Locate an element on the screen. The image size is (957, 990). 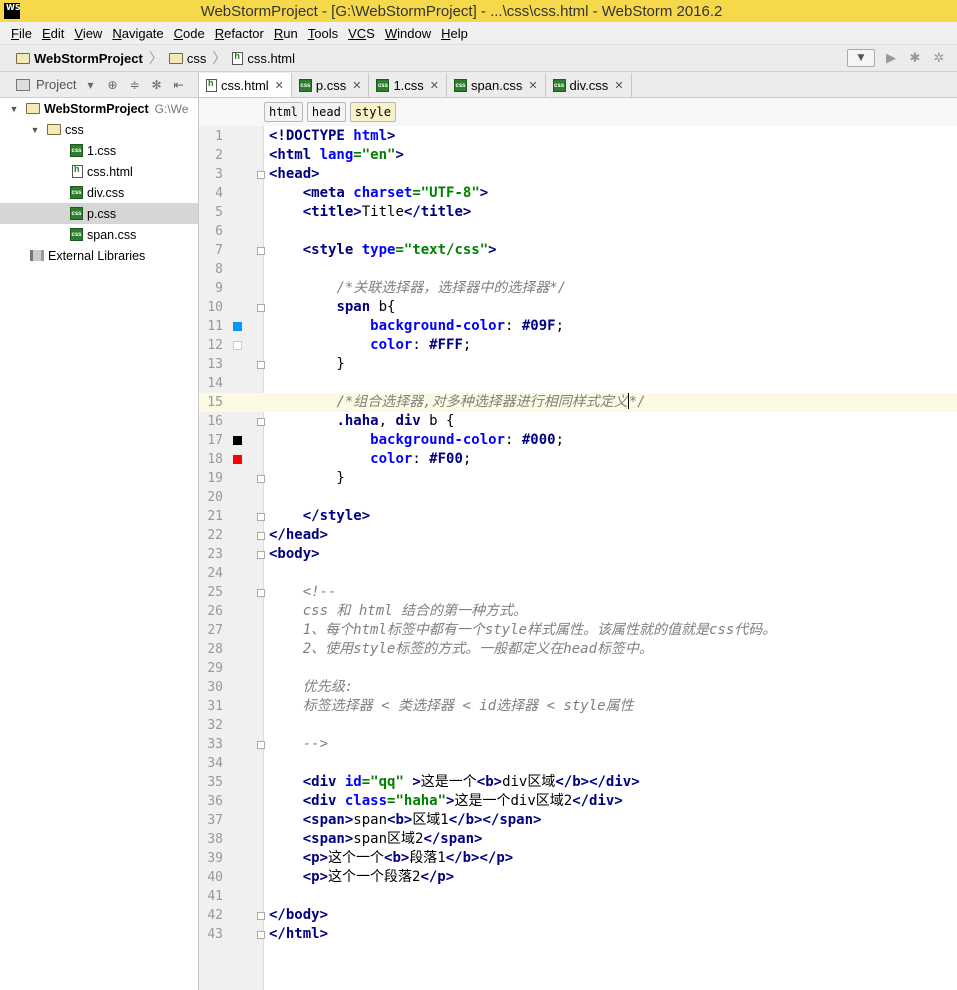
code-token: 这是一个 is located at coordinates (448, 782).